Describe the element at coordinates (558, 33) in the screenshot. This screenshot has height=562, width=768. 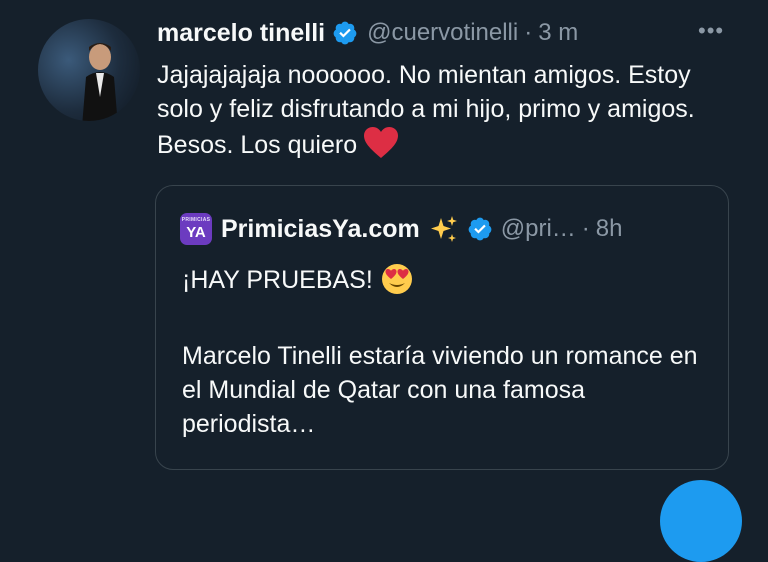
I see `tweet-timestamp: 3 m` at that location.